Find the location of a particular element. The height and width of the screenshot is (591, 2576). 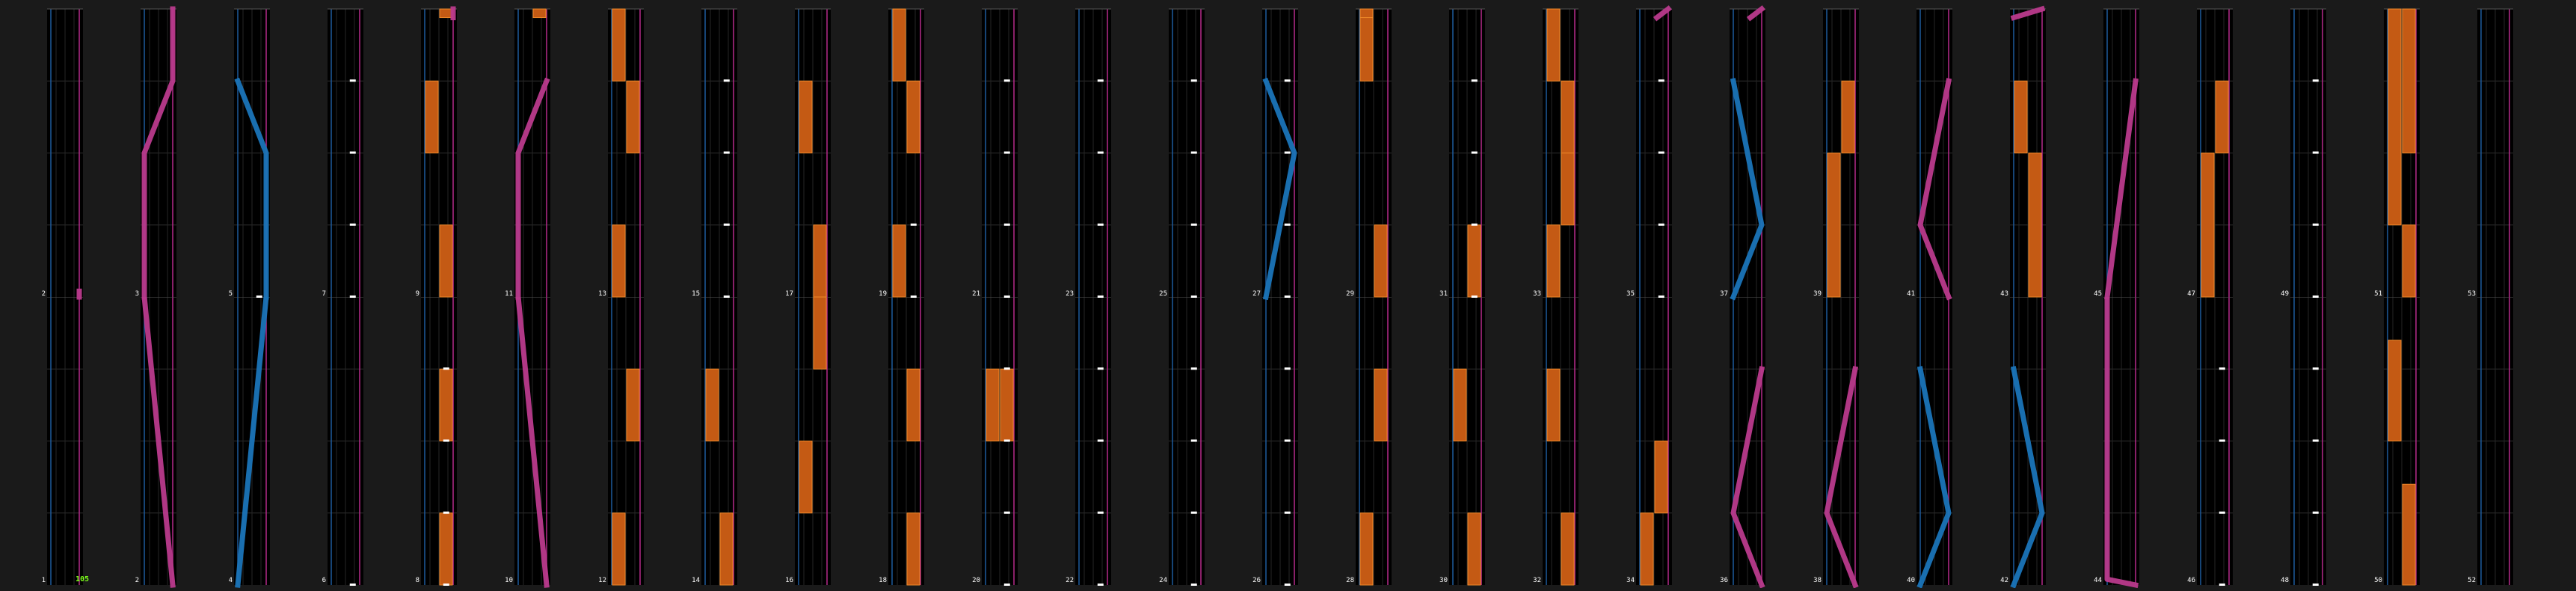

measure-number: 18 is located at coordinates (883, 581).